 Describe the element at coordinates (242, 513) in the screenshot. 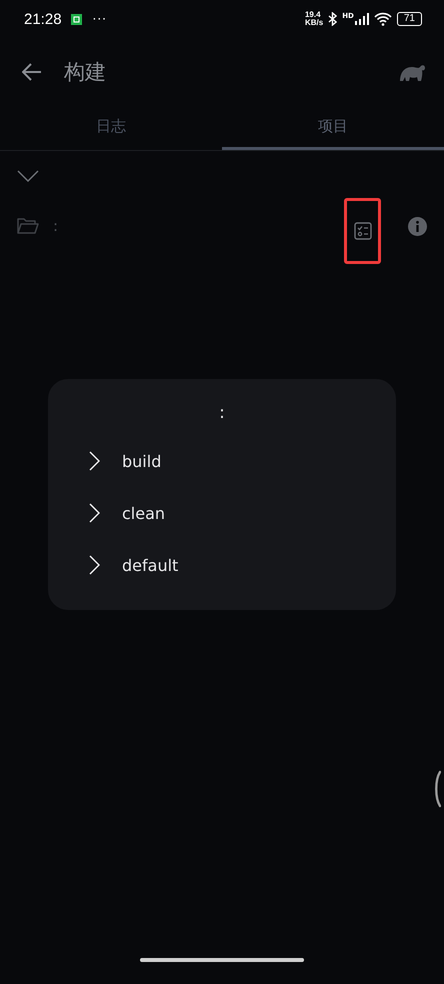

I see `task-item: clean` at that location.